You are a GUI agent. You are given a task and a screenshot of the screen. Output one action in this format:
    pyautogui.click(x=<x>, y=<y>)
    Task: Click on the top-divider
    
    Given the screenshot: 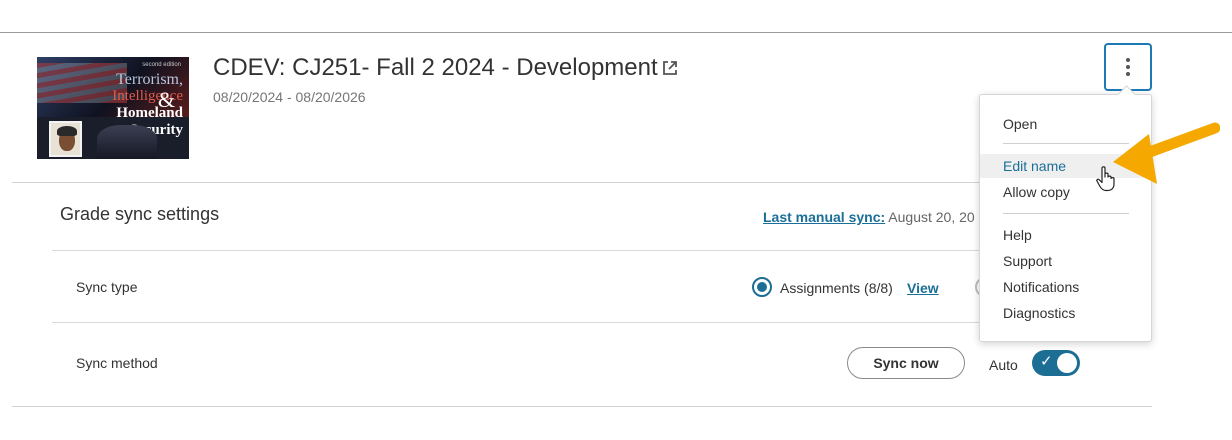 What is the action you would take?
    pyautogui.click(x=616, y=32)
    